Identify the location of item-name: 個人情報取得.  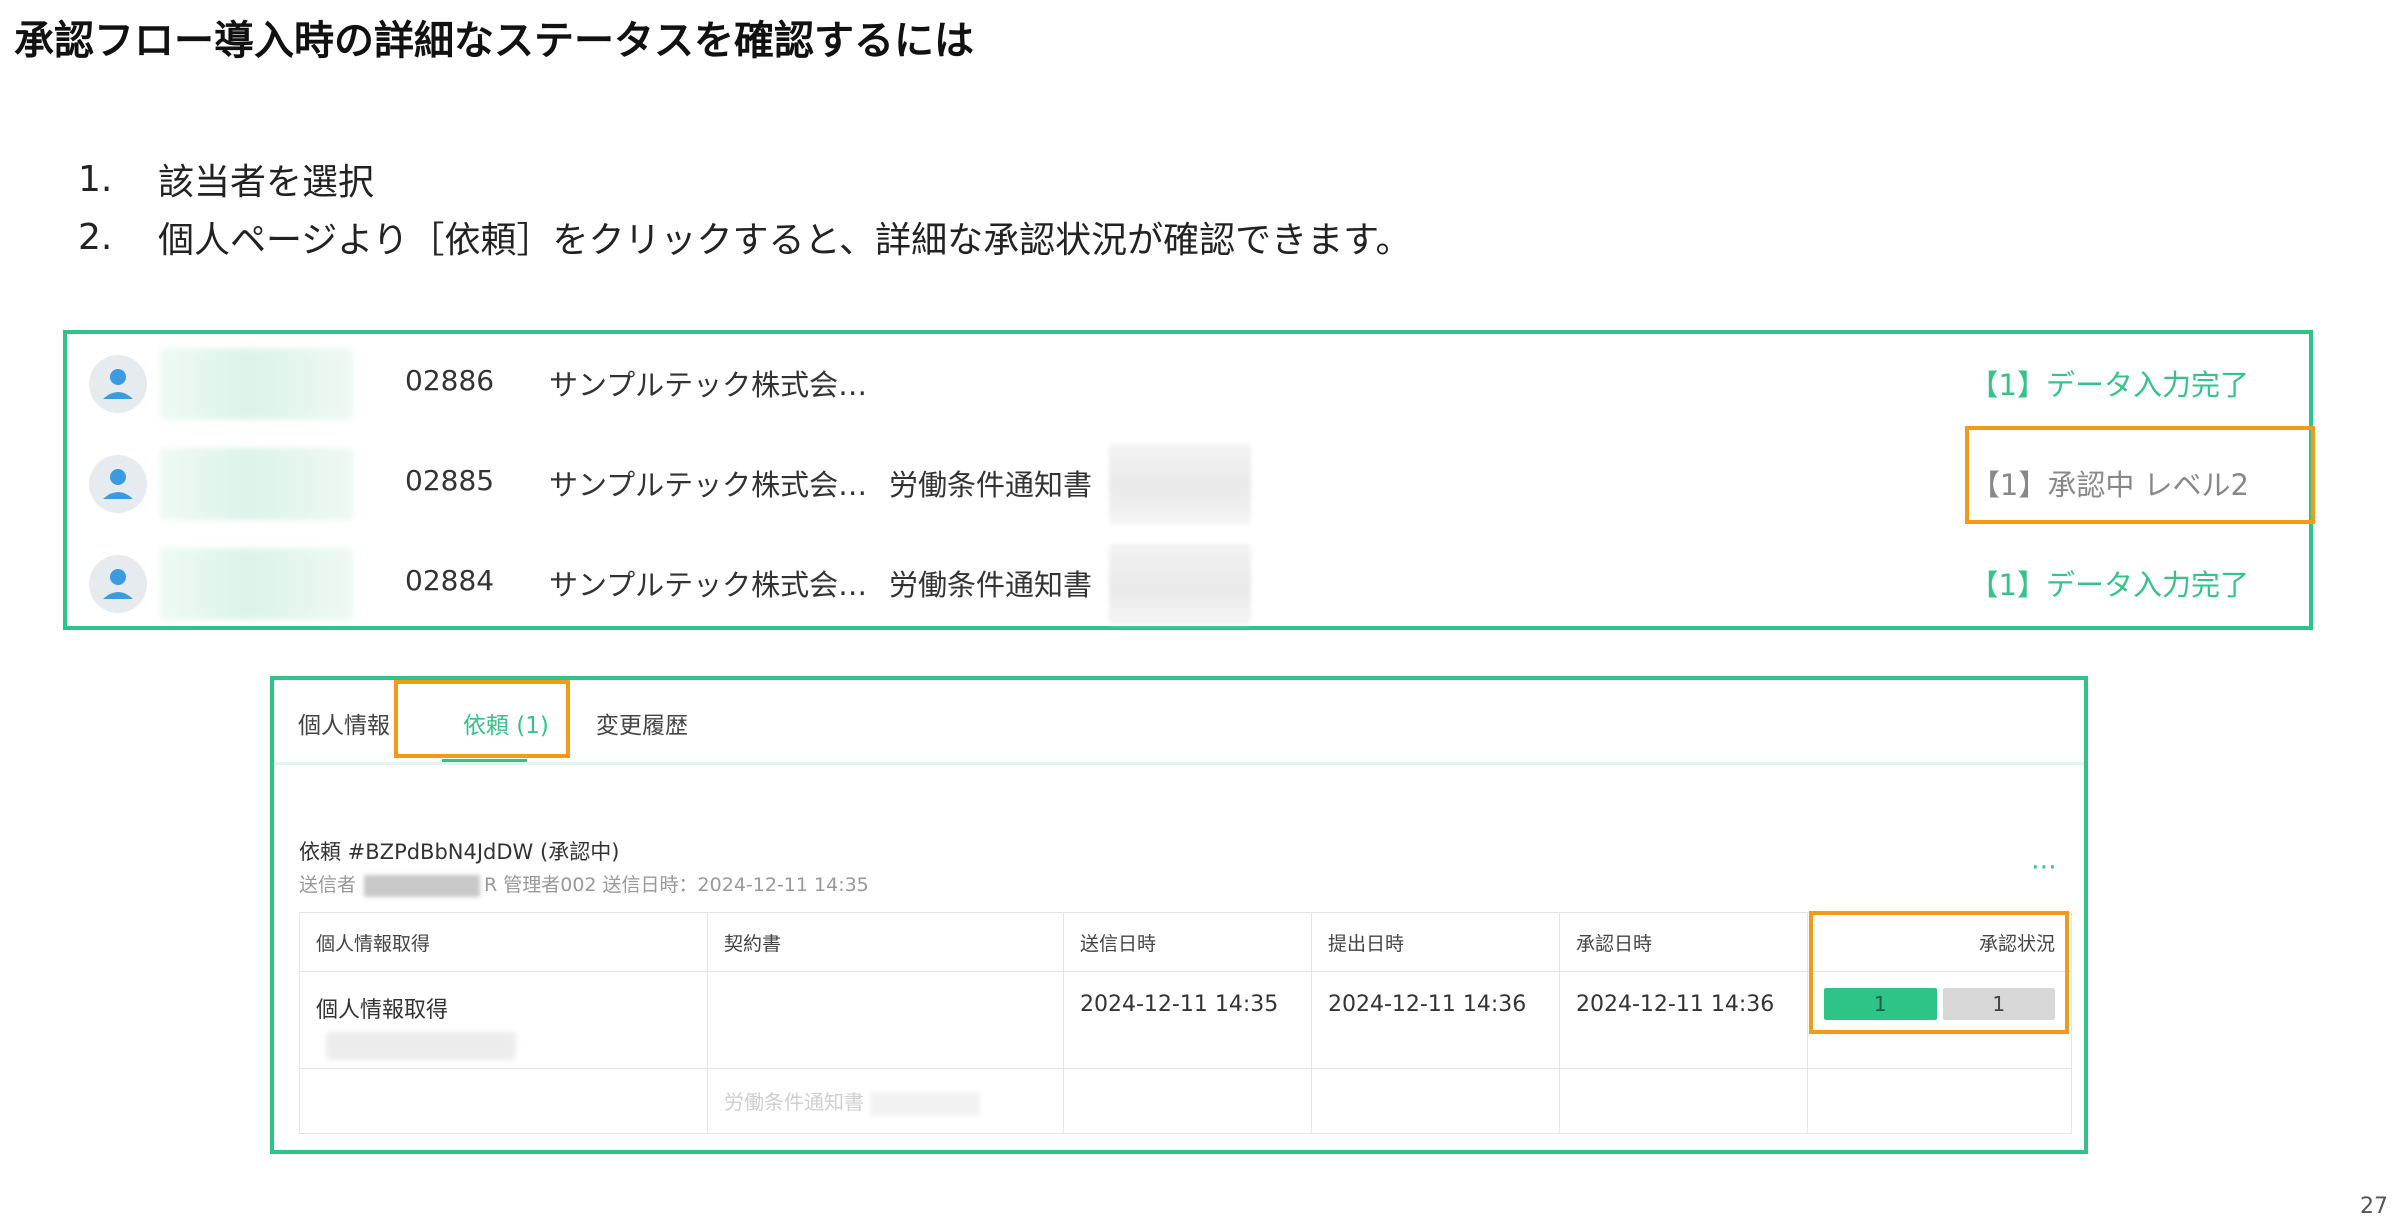
(382, 1010).